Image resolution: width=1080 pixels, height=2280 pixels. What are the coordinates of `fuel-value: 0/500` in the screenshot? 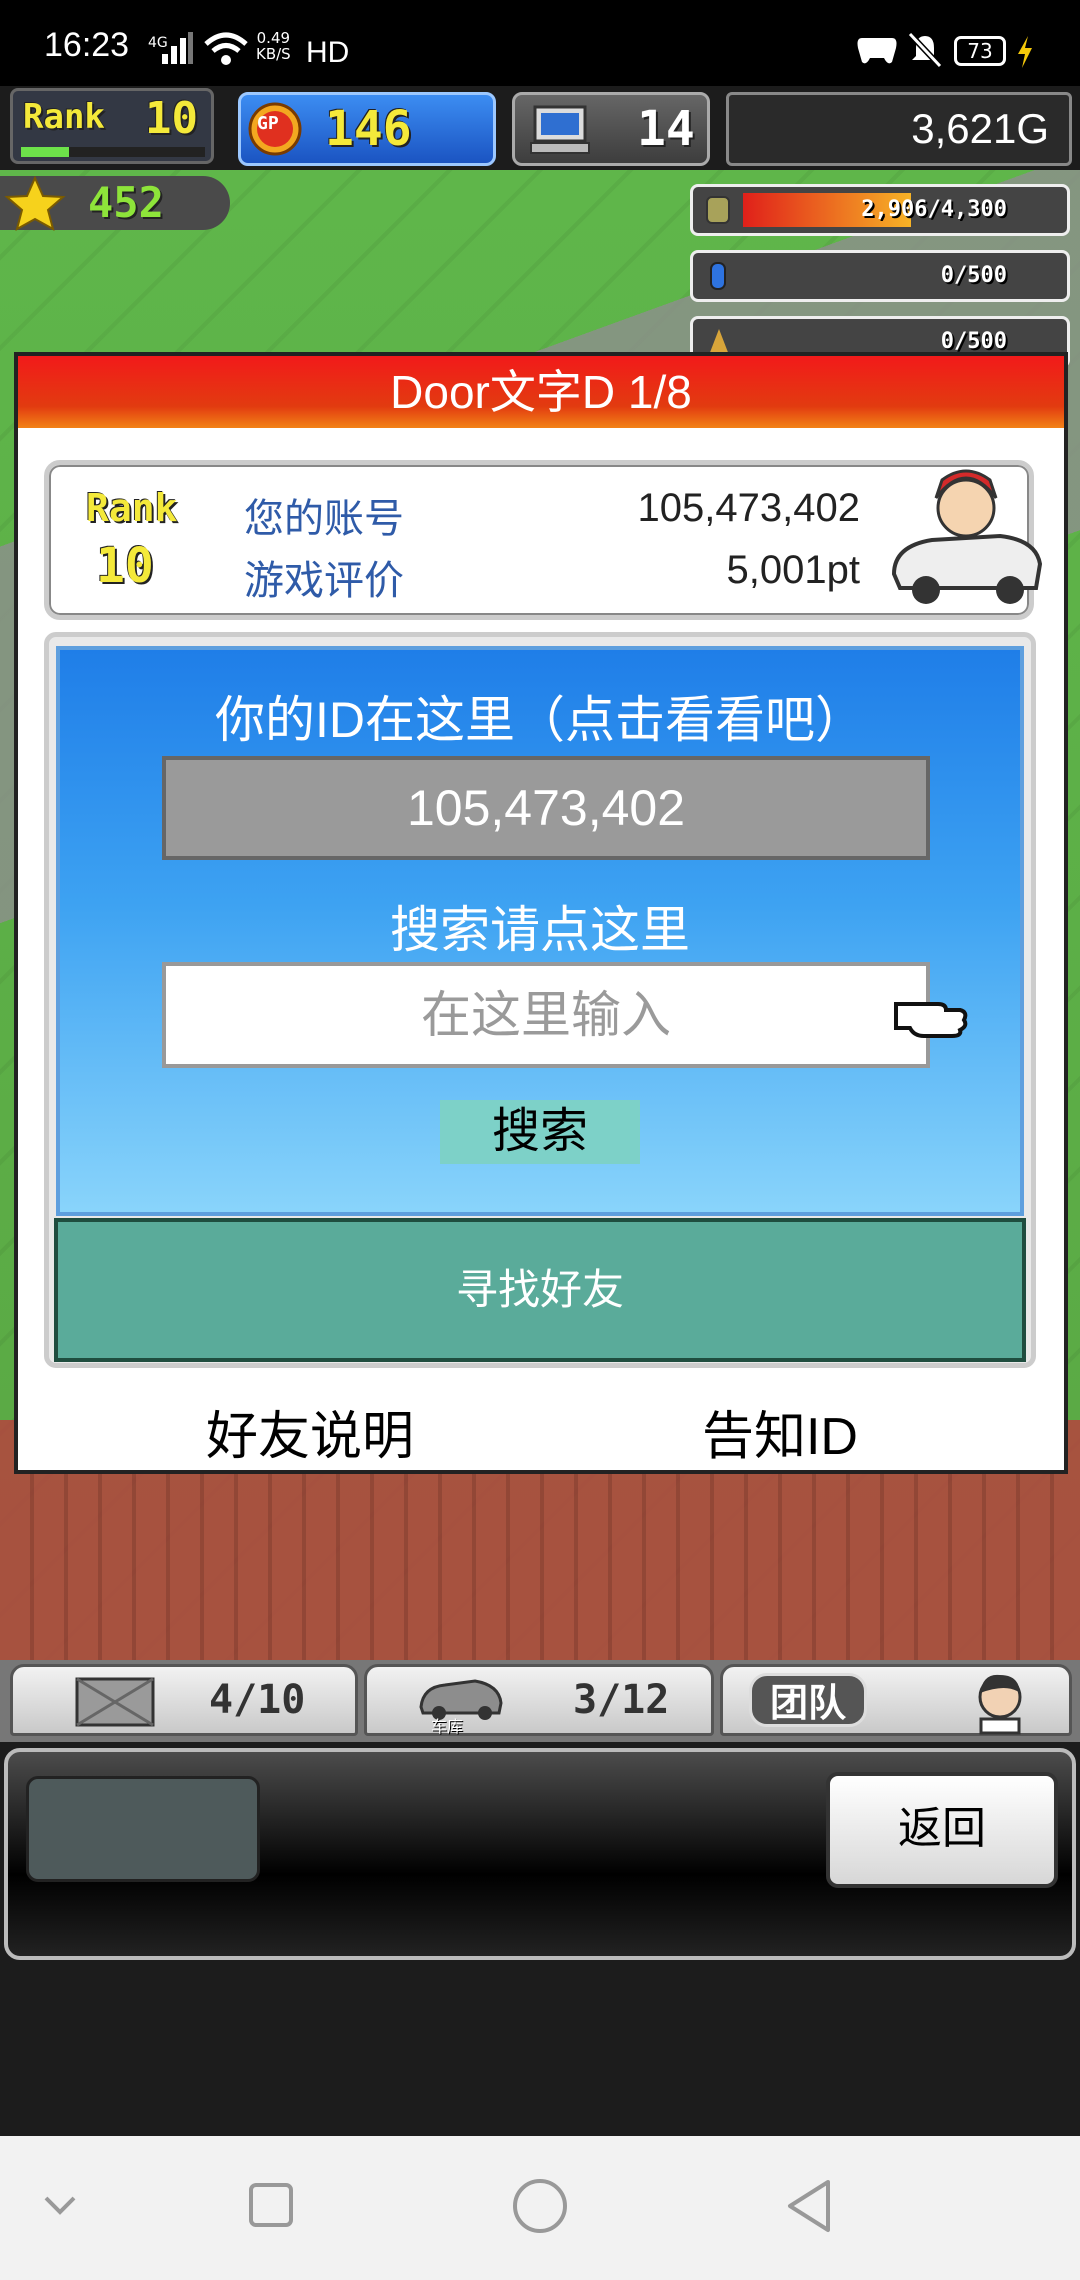 It's located at (973, 275).